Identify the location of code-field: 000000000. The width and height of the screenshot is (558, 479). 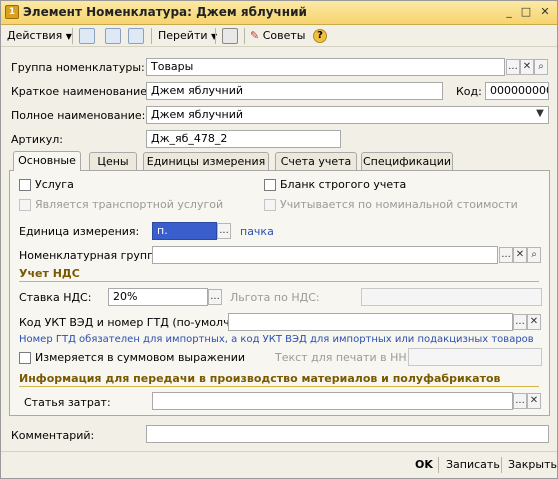
(517, 91).